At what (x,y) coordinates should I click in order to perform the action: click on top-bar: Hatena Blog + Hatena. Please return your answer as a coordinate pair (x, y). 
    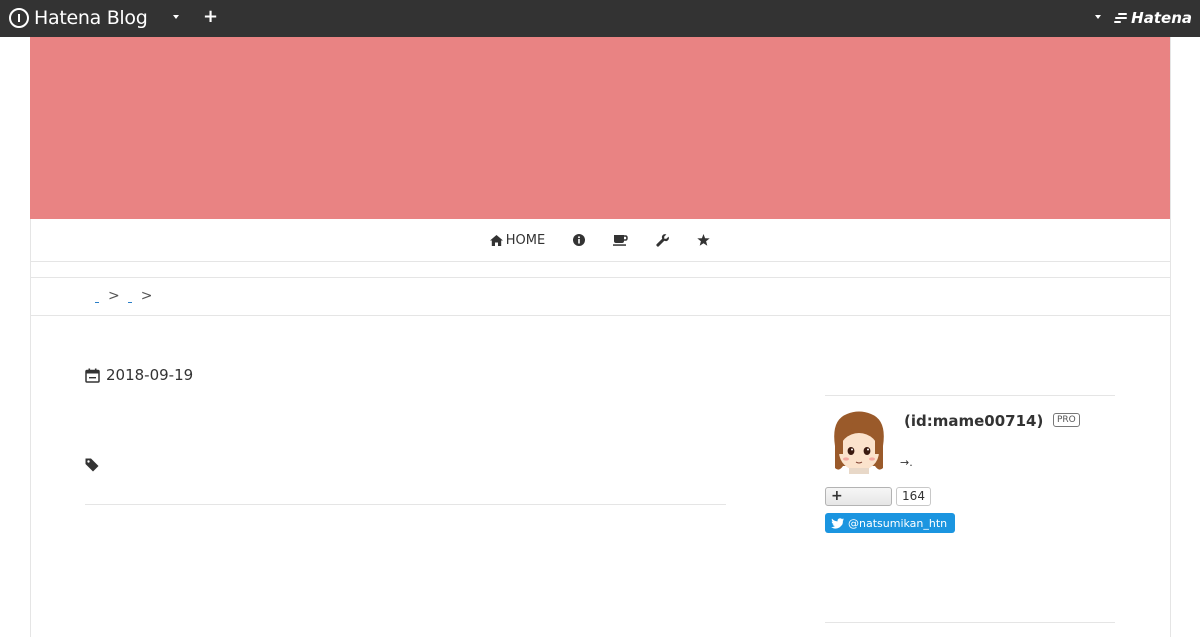
    Looking at the image, I should click on (600, 18).